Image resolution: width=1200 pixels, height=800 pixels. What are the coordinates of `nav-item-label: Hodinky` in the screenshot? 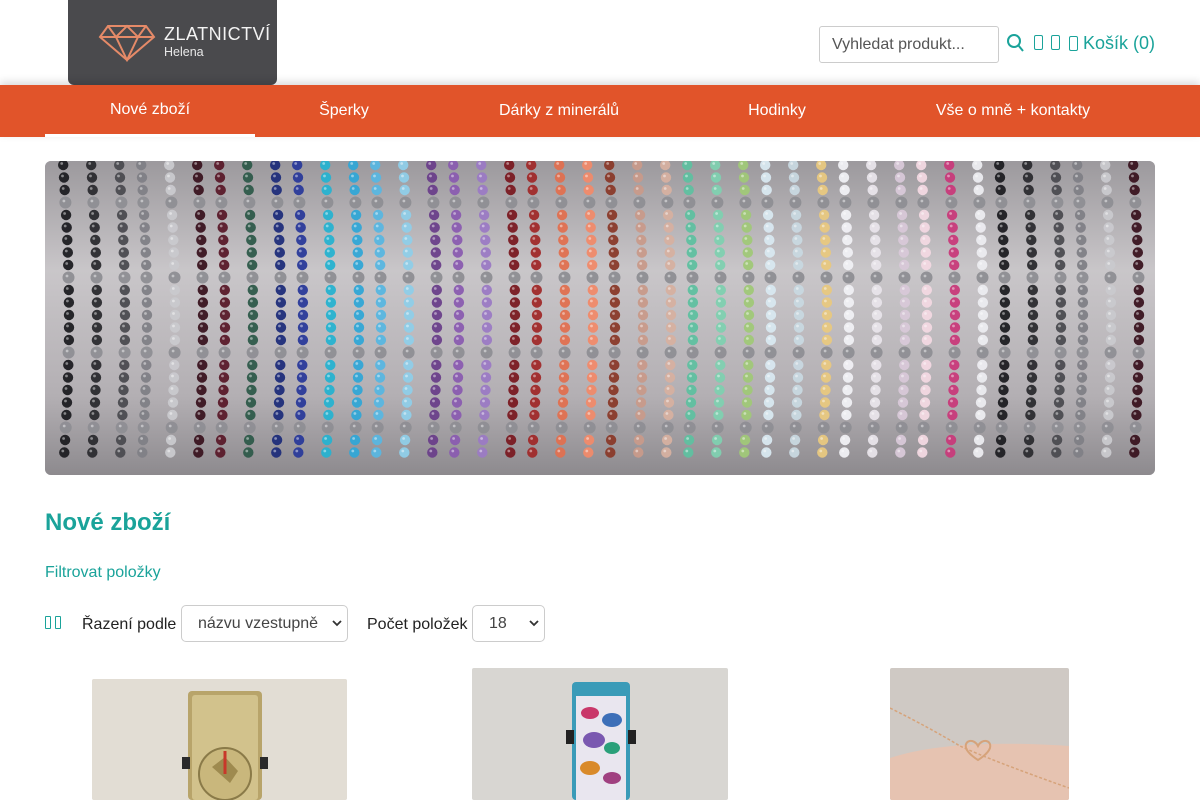 It's located at (777, 110).